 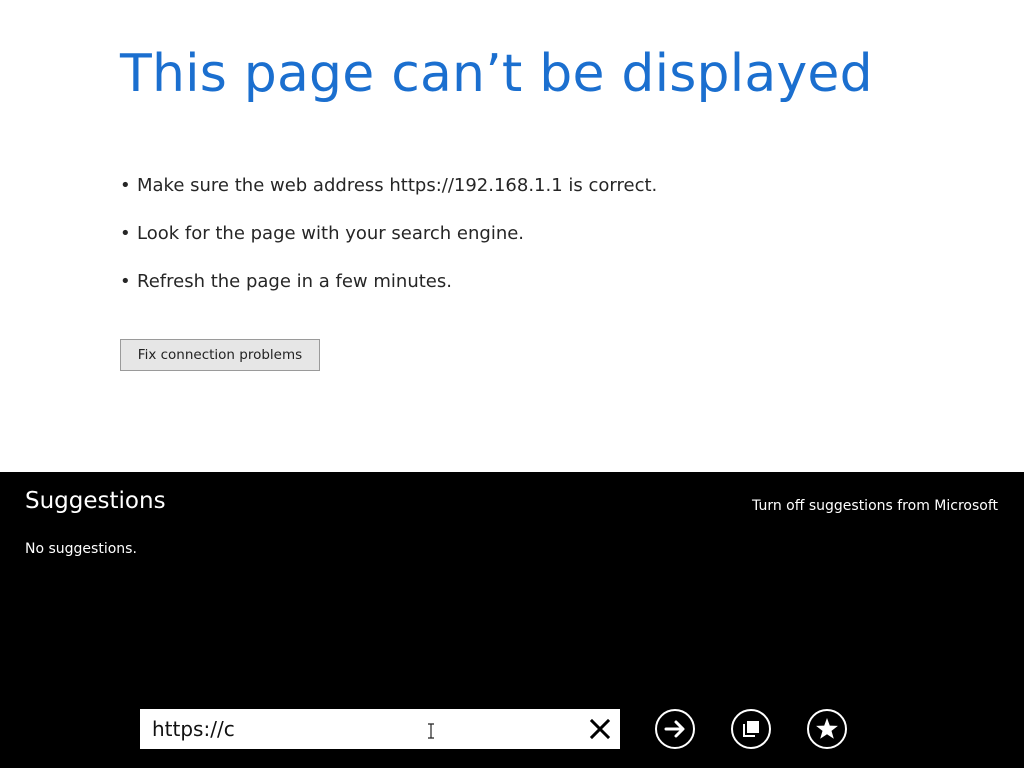 I want to click on turn-off-suggestions-link: Turn off suggestions from Microsoft, so click(x=875, y=506).